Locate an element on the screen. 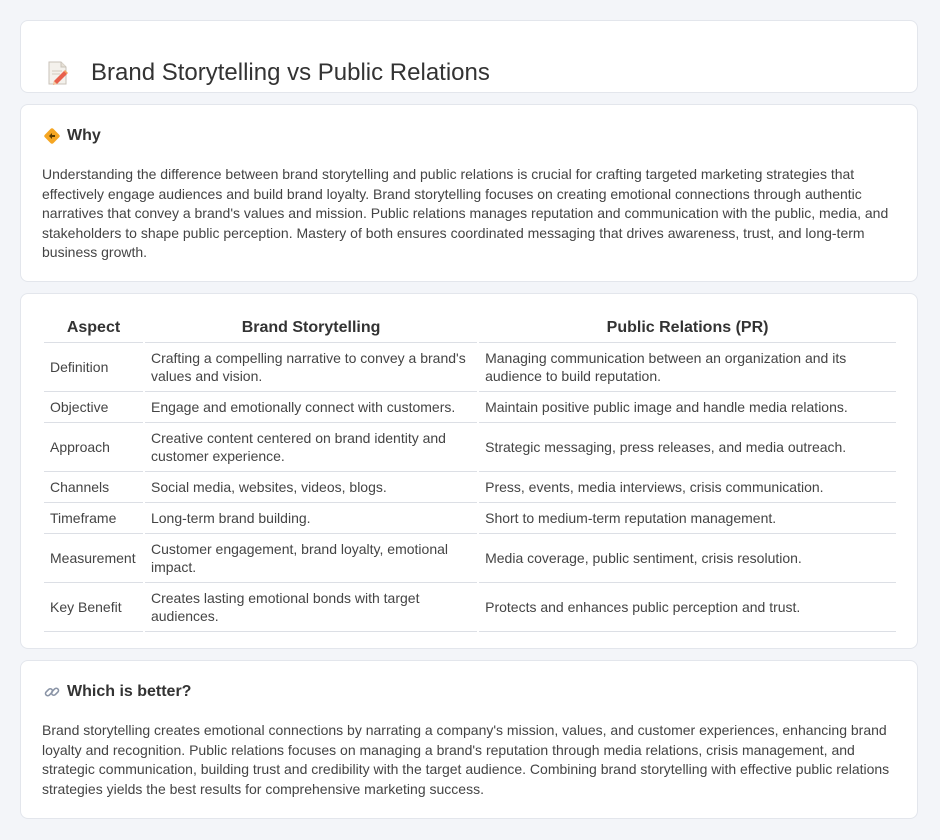 This screenshot has height=840, width=940. aspect-cell: Definition is located at coordinates (93, 367).